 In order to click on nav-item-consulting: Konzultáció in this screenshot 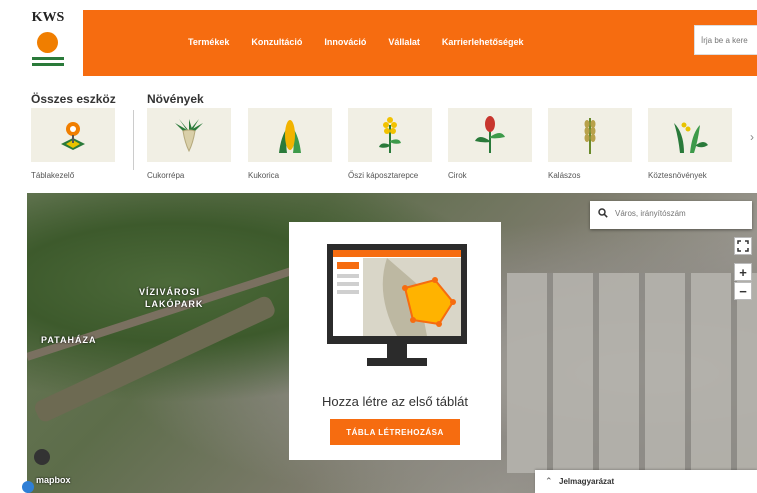, I will do `click(276, 42)`.